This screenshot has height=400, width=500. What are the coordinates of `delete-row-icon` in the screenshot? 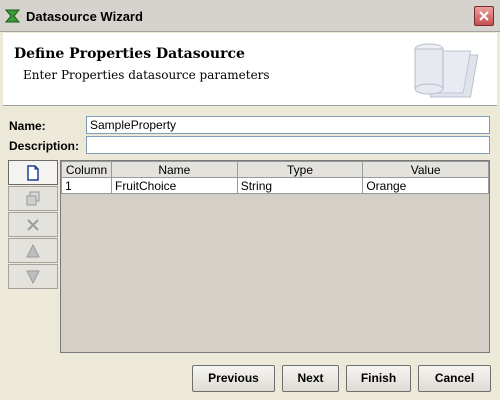 It's located at (33, 225).